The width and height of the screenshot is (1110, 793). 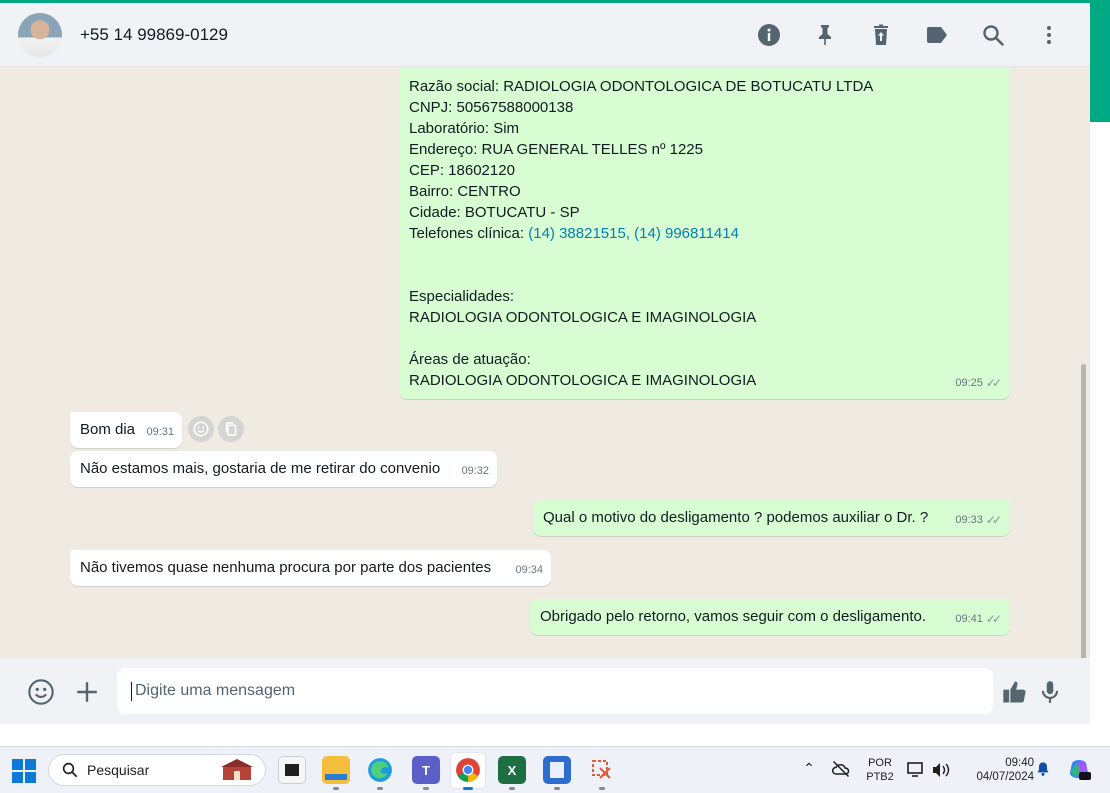 I want to click on clinic-line: Laboratório: Sim, so click(x=464, y=128).